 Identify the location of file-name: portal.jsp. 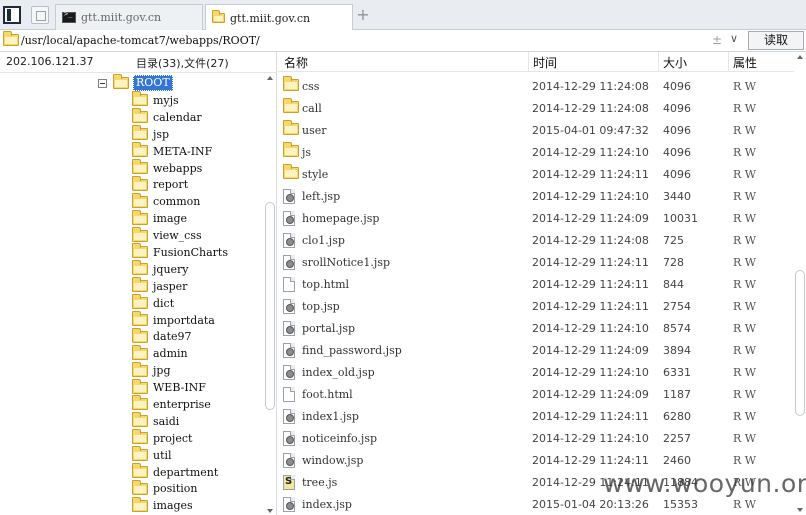
(329, 328).